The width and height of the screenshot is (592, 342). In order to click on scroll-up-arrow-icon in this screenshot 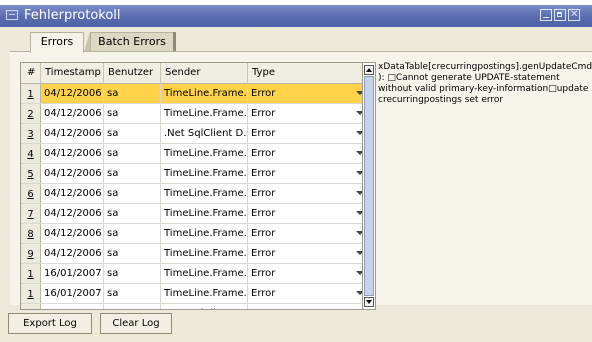, I will do `click(369, 70)`.